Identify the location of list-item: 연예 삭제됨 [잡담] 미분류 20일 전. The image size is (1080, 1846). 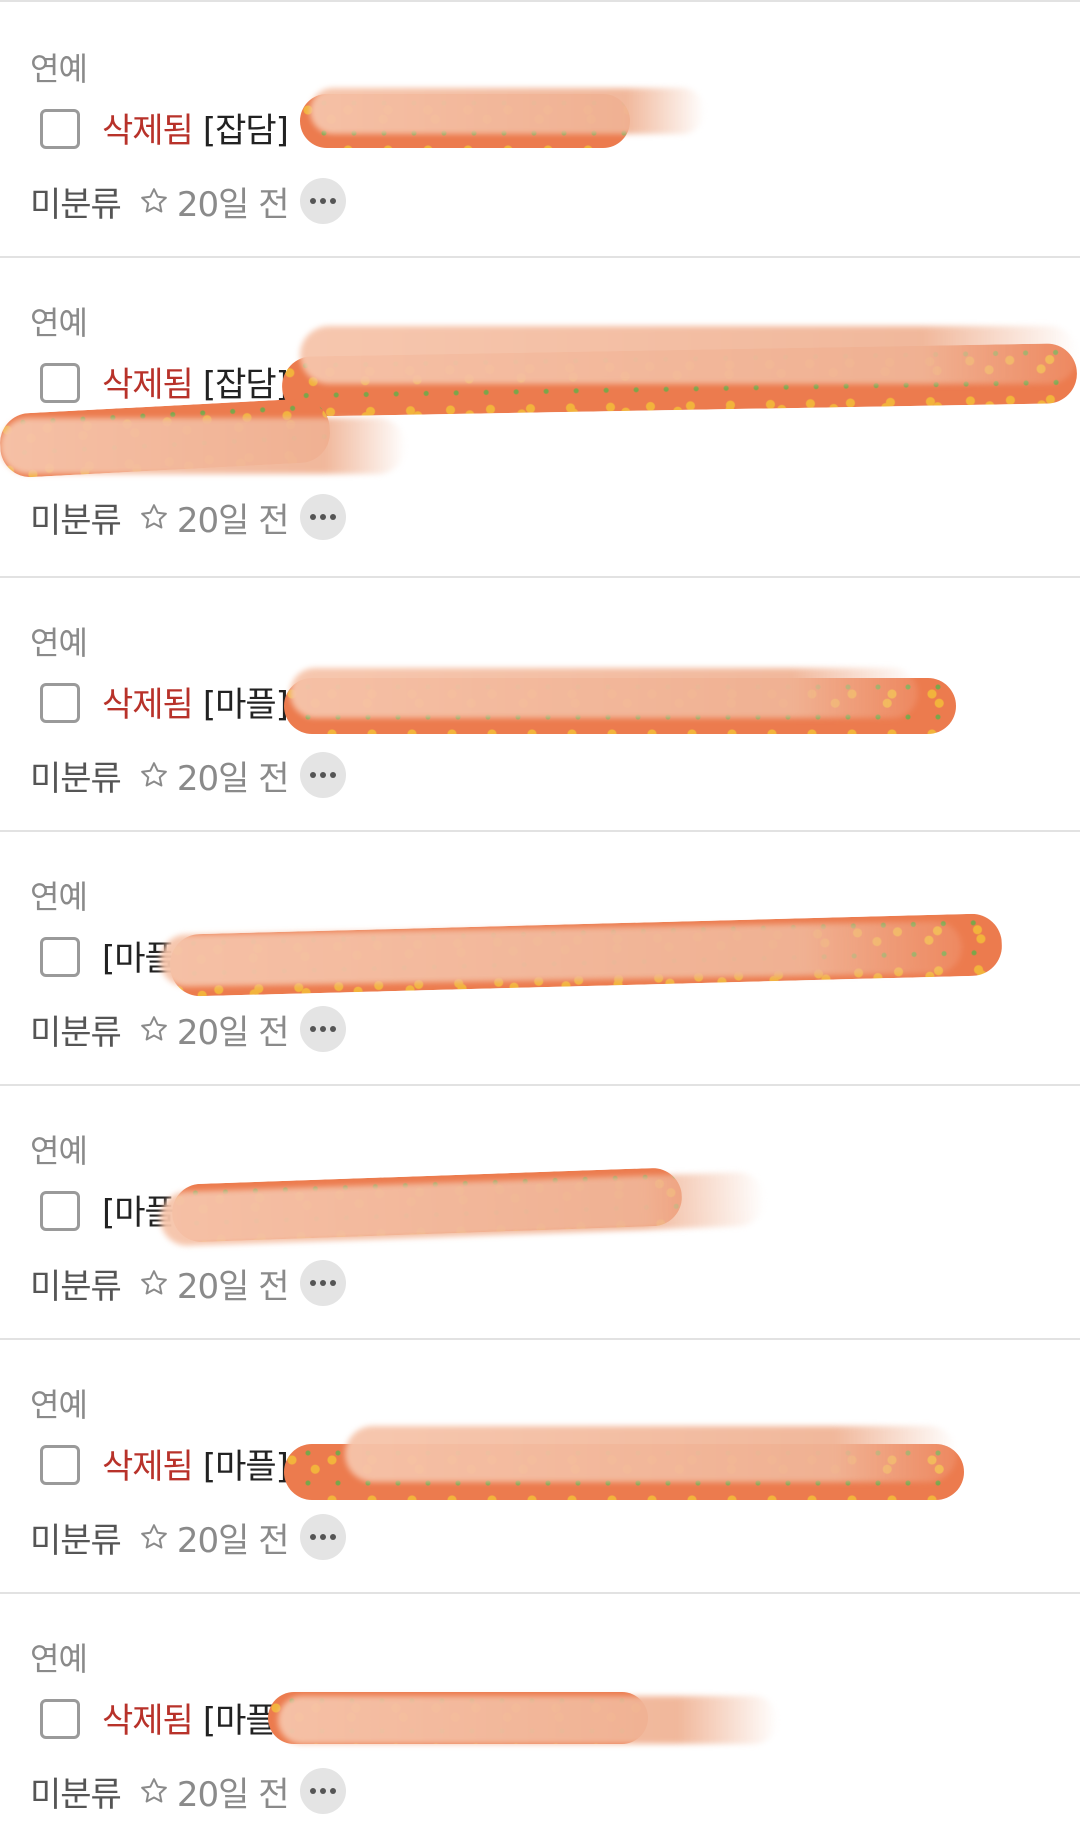
(540, 131).